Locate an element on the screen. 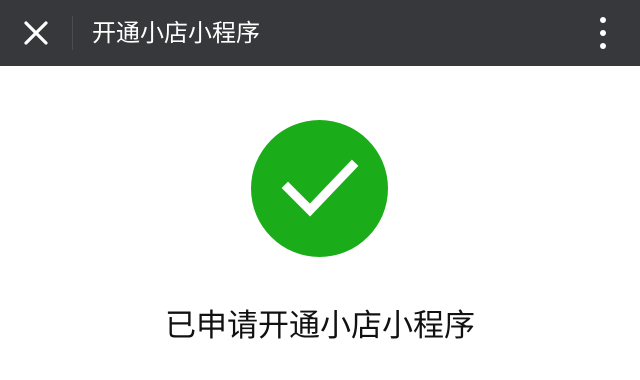 This screenshot has height=380, width=640. close-button is located at coordinates (36, 33).